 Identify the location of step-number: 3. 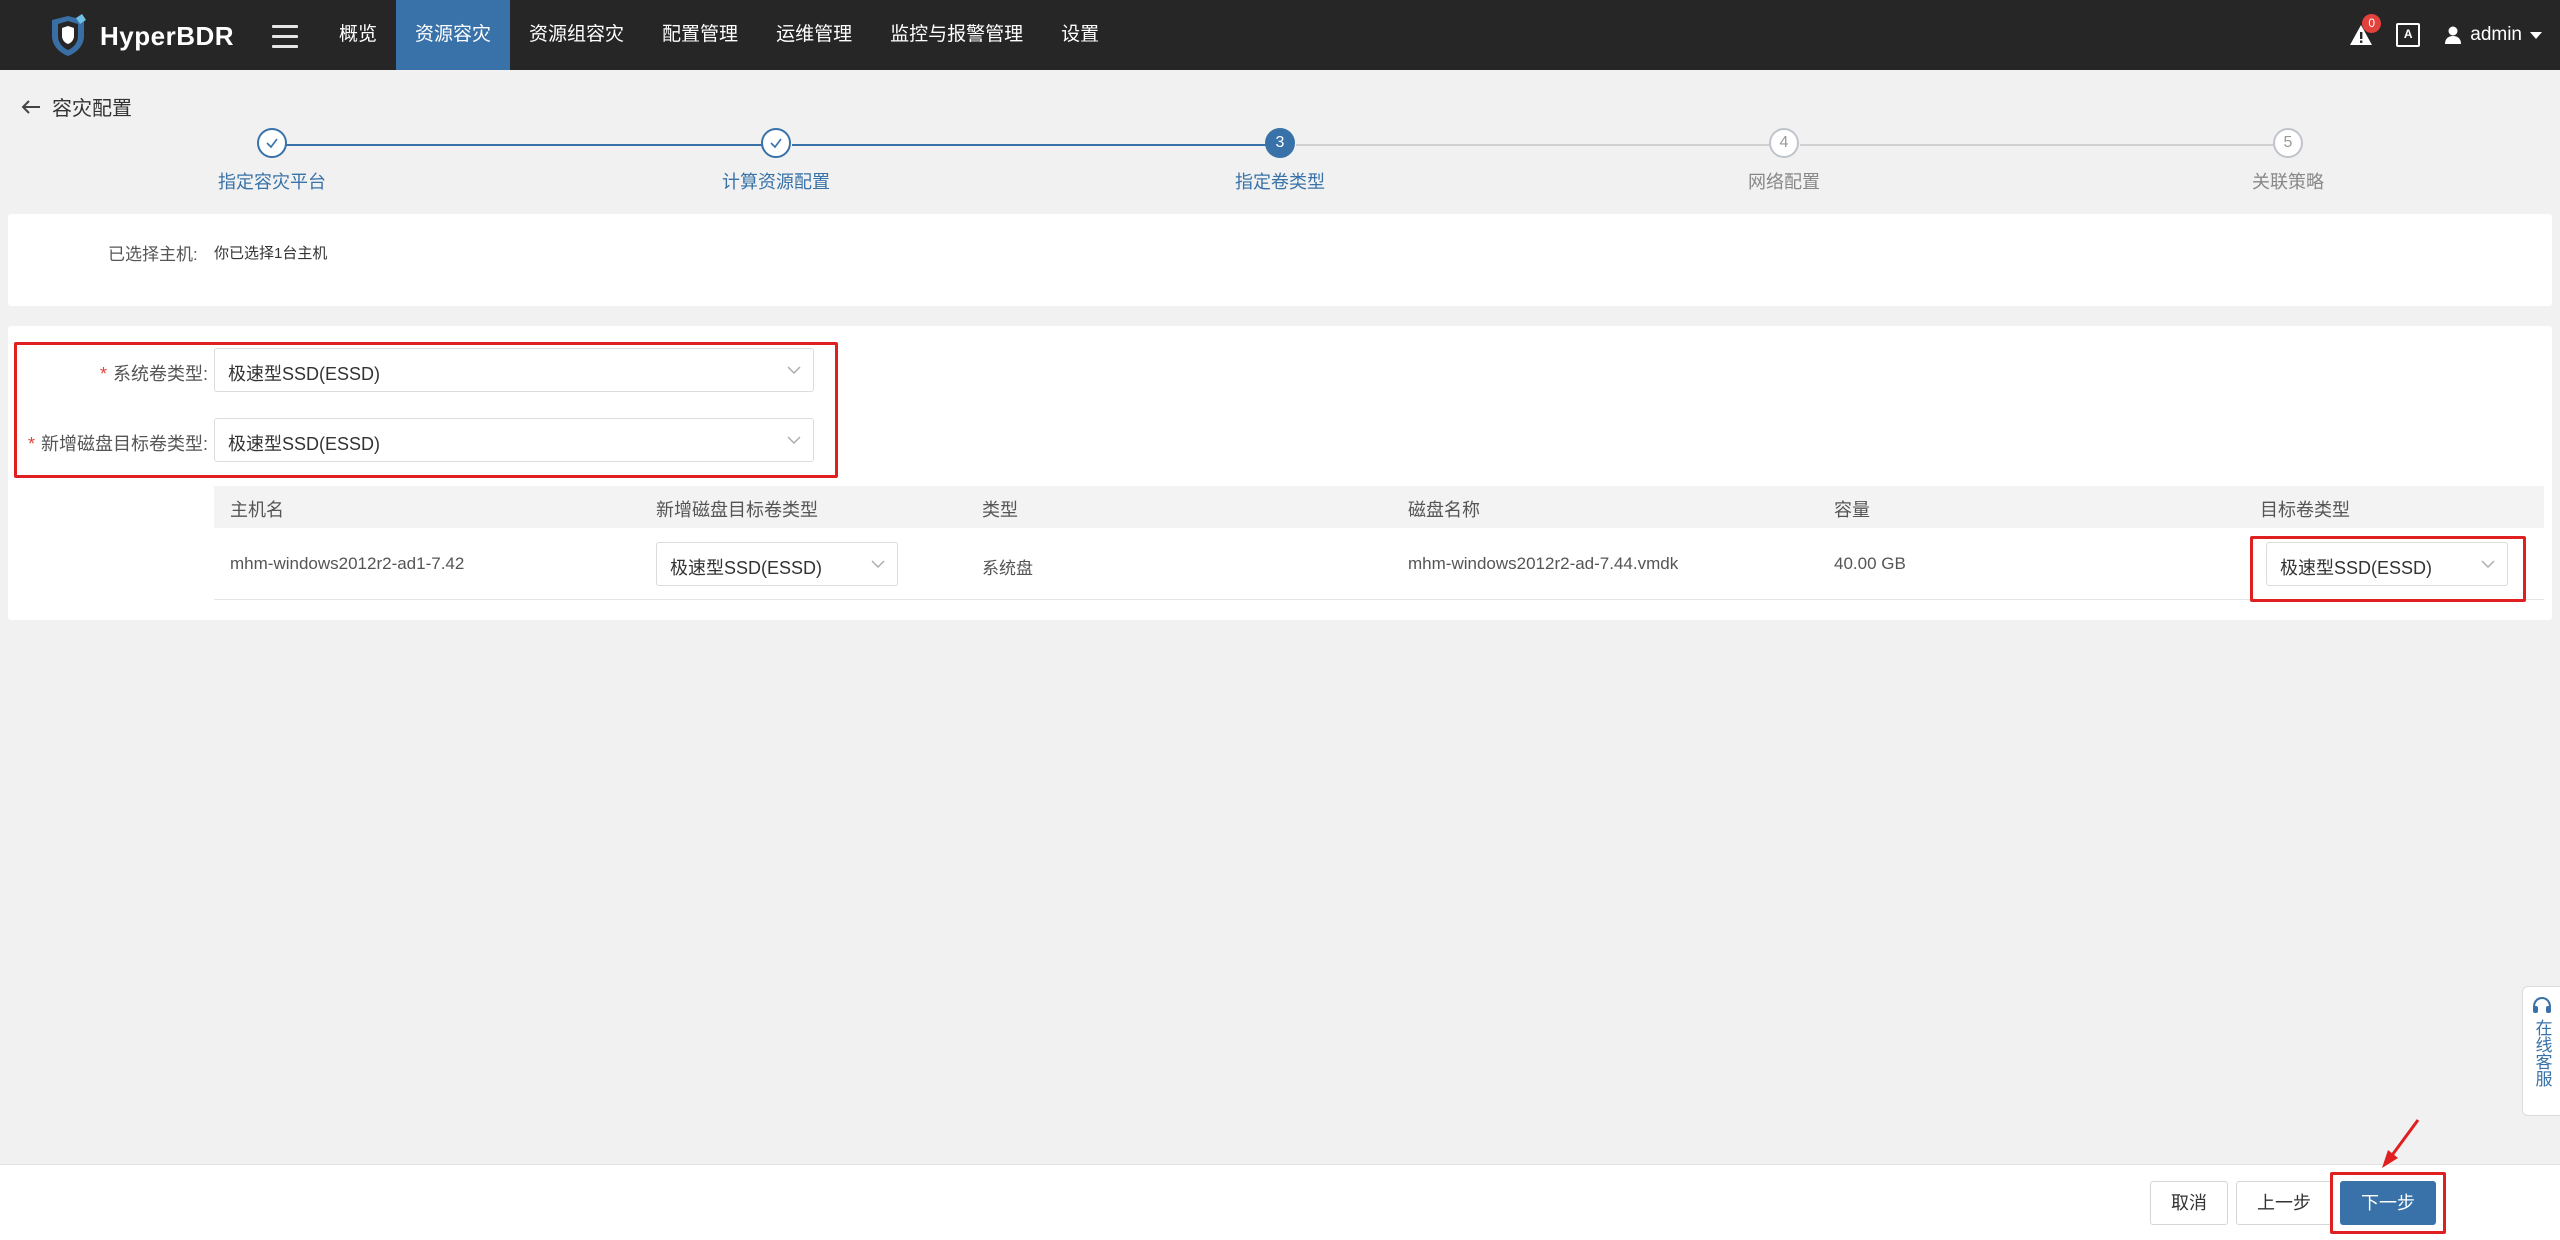
(1280, 143).